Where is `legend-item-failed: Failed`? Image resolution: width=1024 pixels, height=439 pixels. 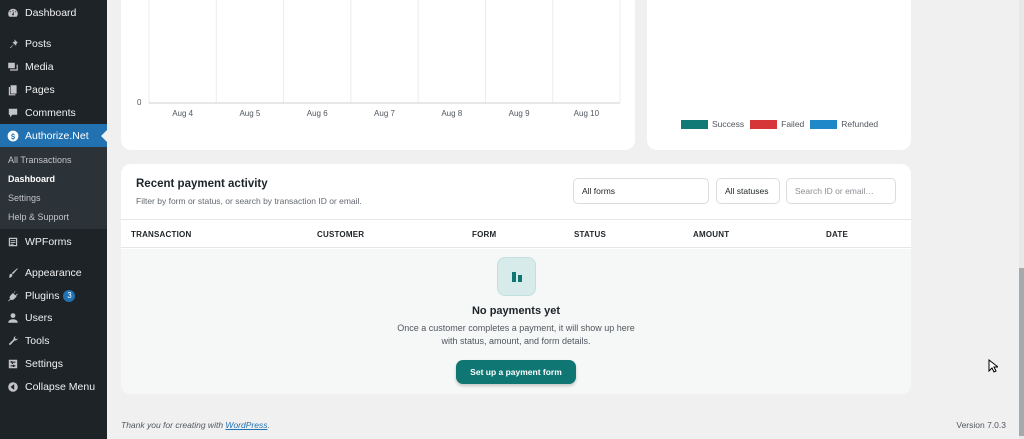
legend-item-failed: Failed is located at coordinates (777, 124).